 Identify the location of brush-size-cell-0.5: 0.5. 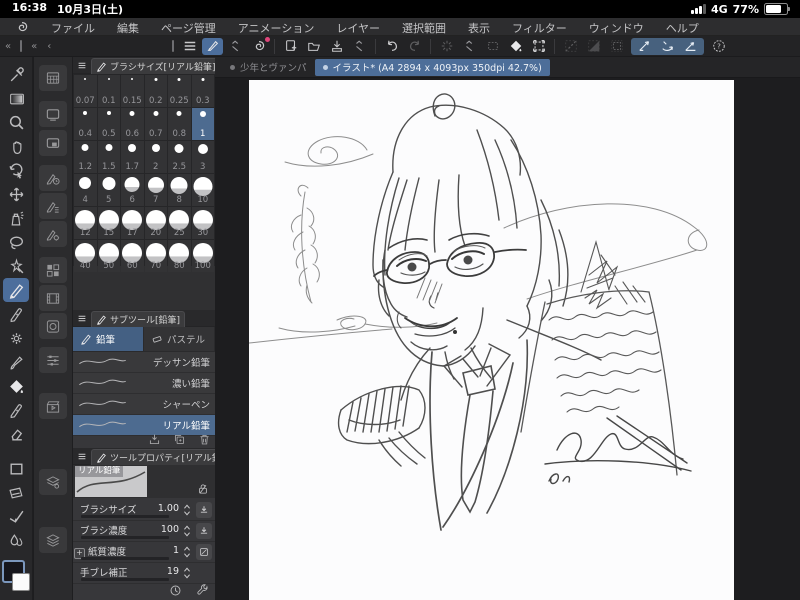
(108, 124).